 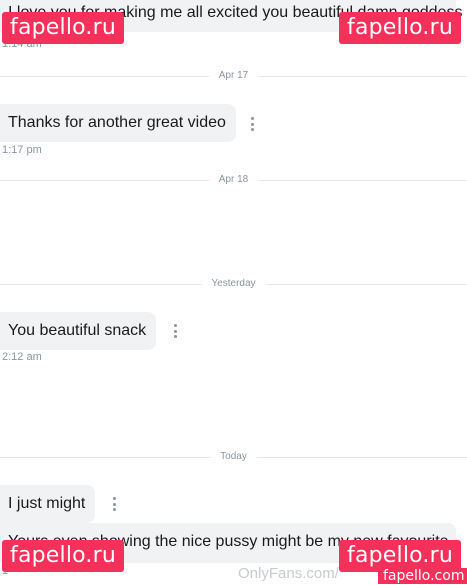 I want to click on message-bubble: I just might, so click(x=48, y=504).